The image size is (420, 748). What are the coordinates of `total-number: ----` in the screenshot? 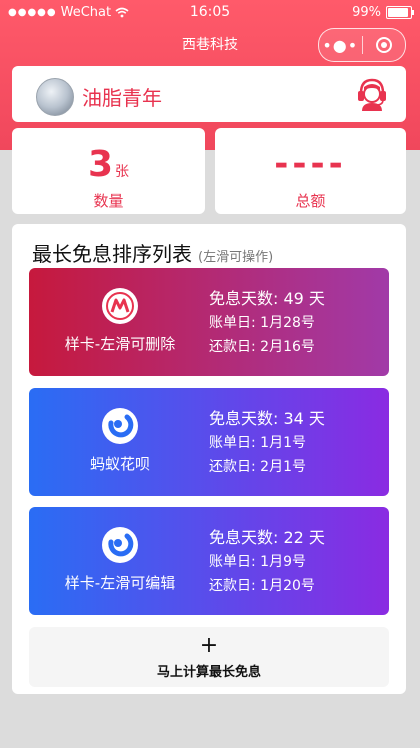 It's located at (310, 164).